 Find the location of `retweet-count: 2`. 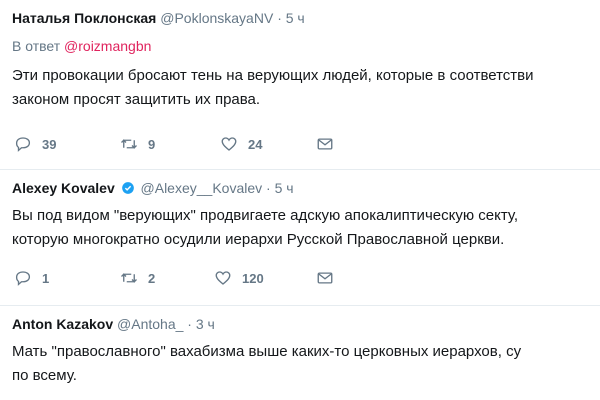

retweet-count: 2 is located at coordinates (152, 278).